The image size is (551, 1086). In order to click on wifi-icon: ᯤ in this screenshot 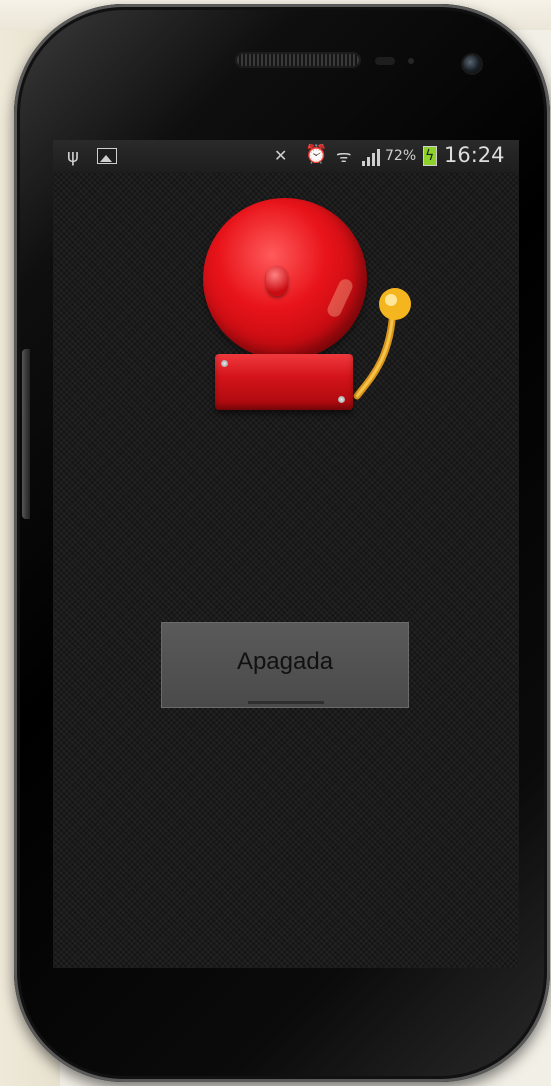, I will do `click(344, 157)`.